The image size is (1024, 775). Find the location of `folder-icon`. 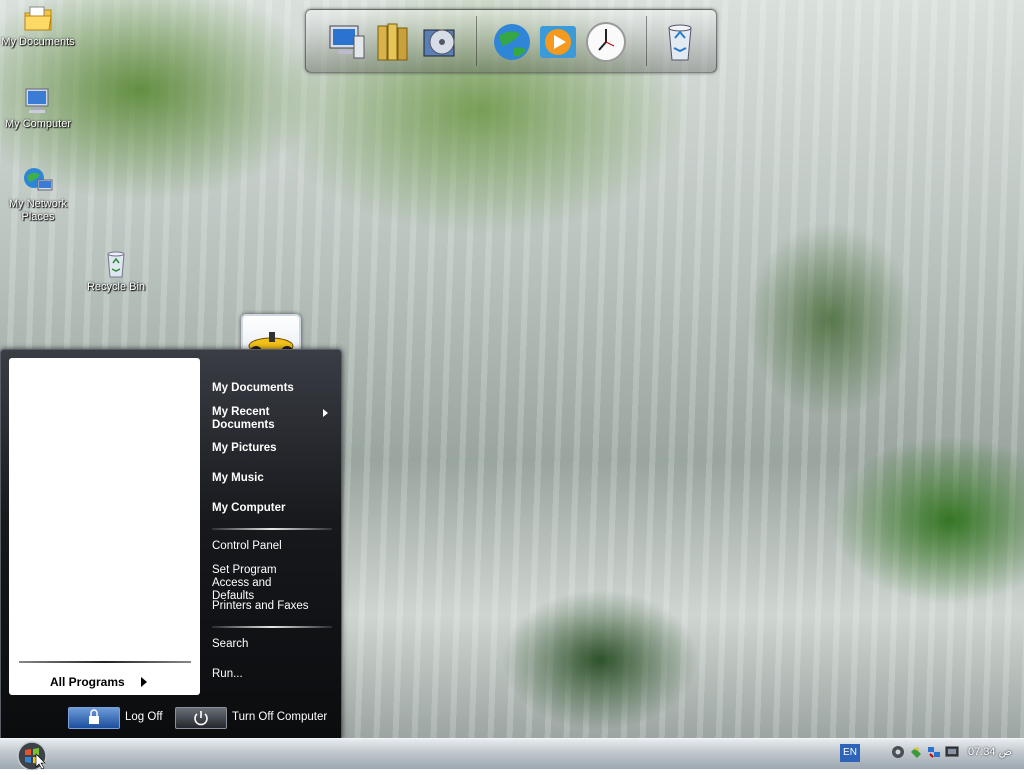

folder-icon is located at coordinates (38, 19).